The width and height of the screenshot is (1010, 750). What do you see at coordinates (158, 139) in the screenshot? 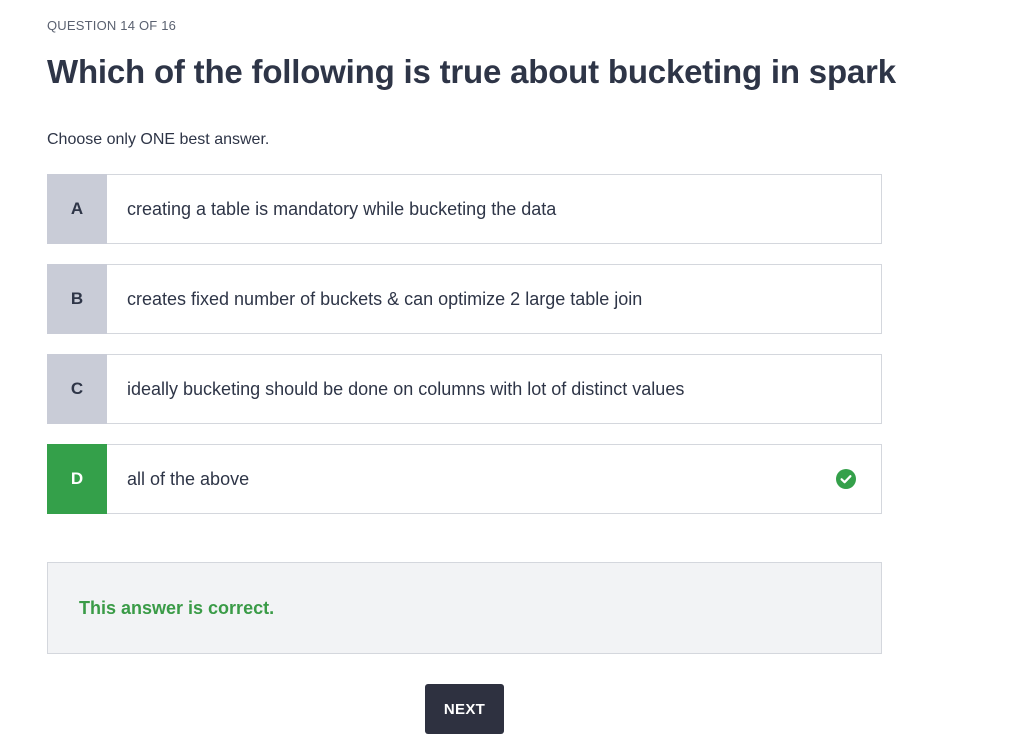
I see `answer-instructions: Choose only ONE best answer.` at bounding box center [158, 139].